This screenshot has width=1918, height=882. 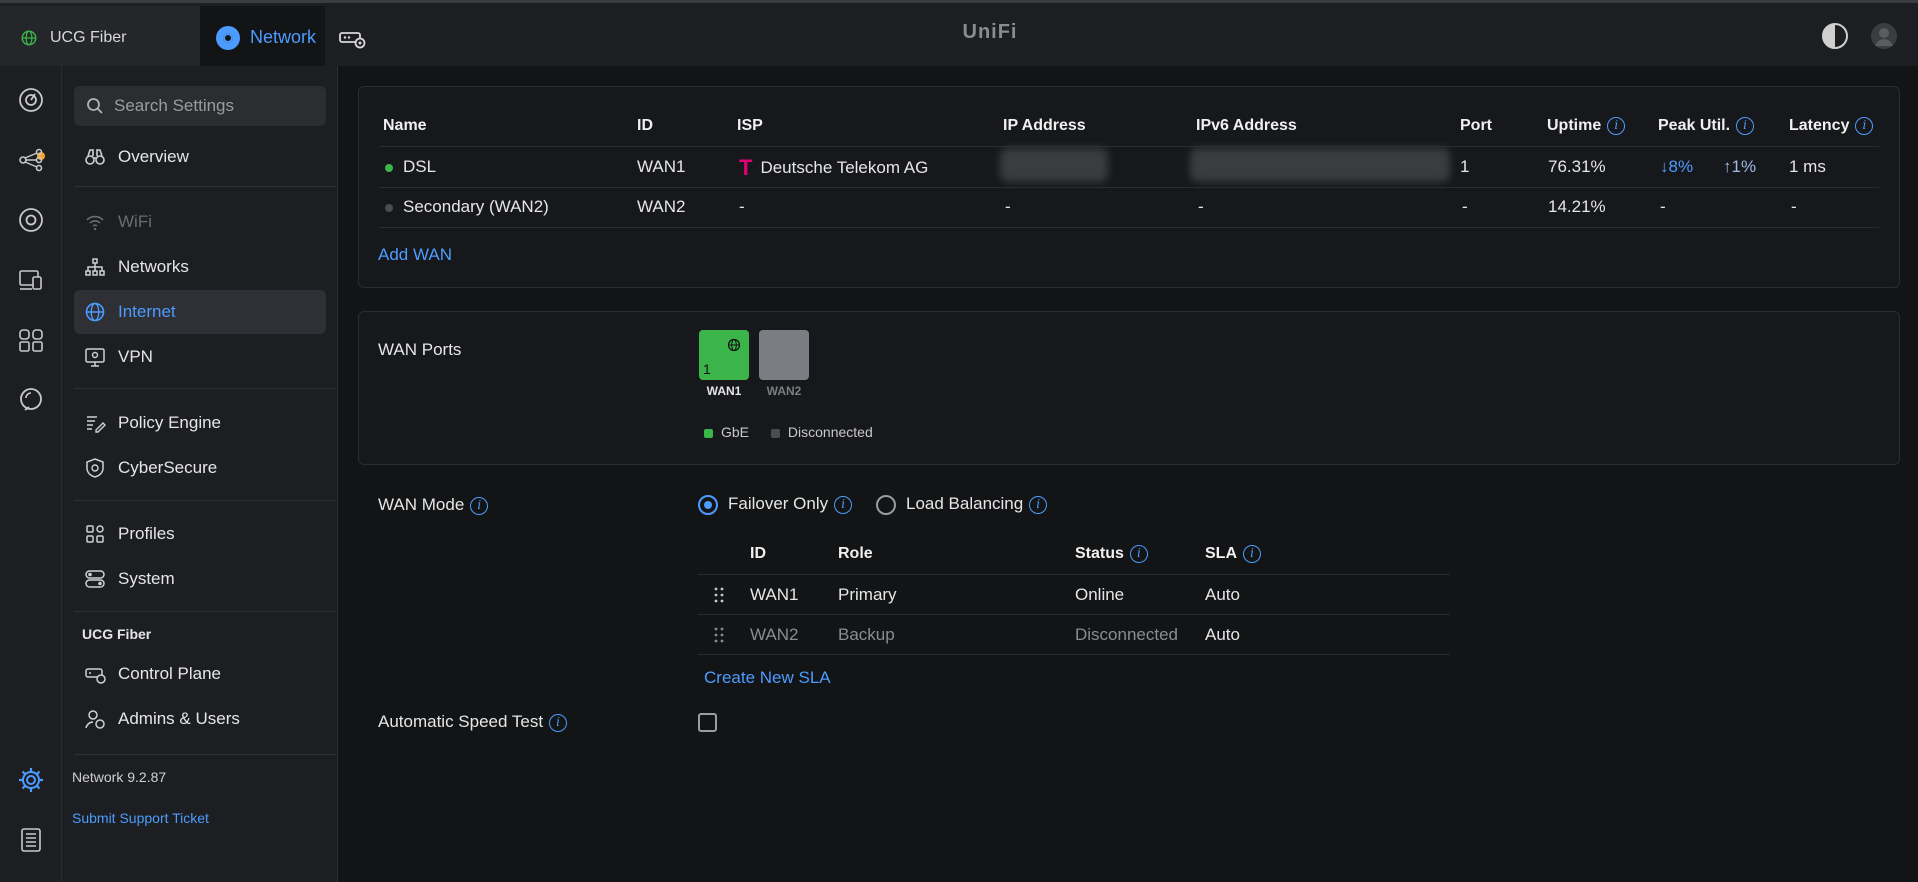 What do you see at coordinates (200, 468) in the screenshot?
I see `sidebar-item-cybersecure: CyberSecure` at bounding box center [200, 468].